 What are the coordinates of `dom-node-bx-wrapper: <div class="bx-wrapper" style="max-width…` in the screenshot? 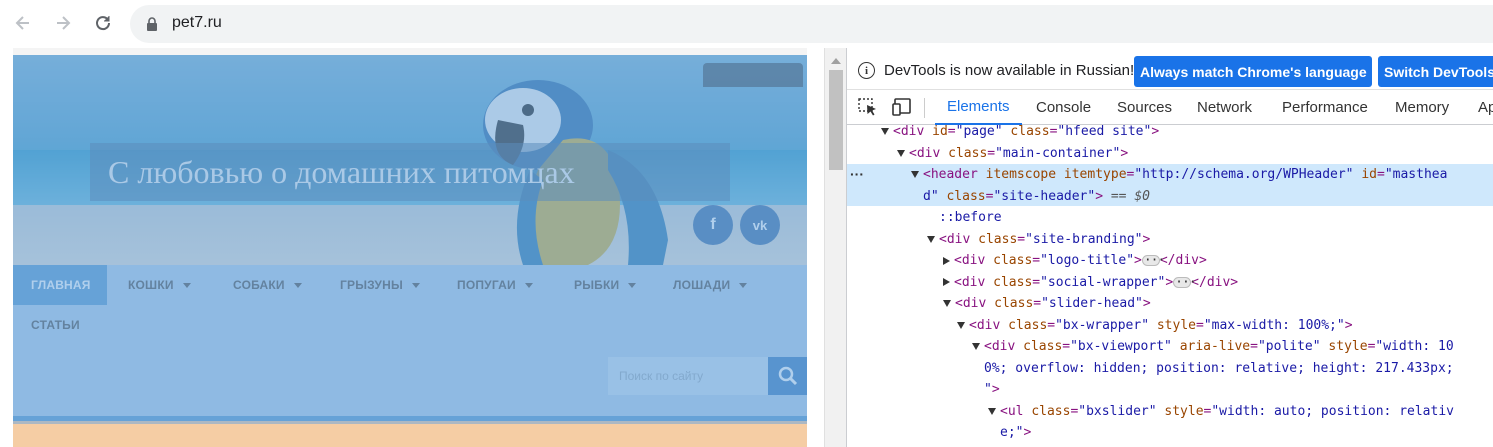 It's located at (1170, 325).